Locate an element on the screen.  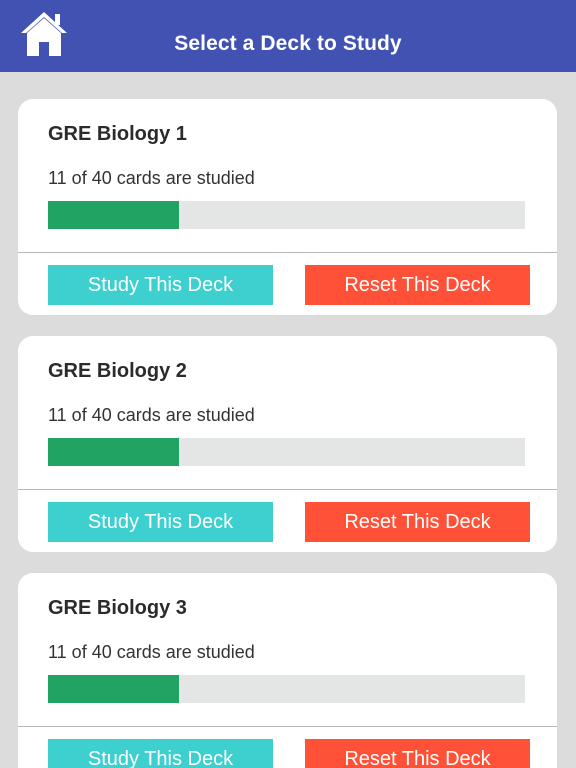
deck-title: GRE Biology 3 is located at coordinates (117, 608).